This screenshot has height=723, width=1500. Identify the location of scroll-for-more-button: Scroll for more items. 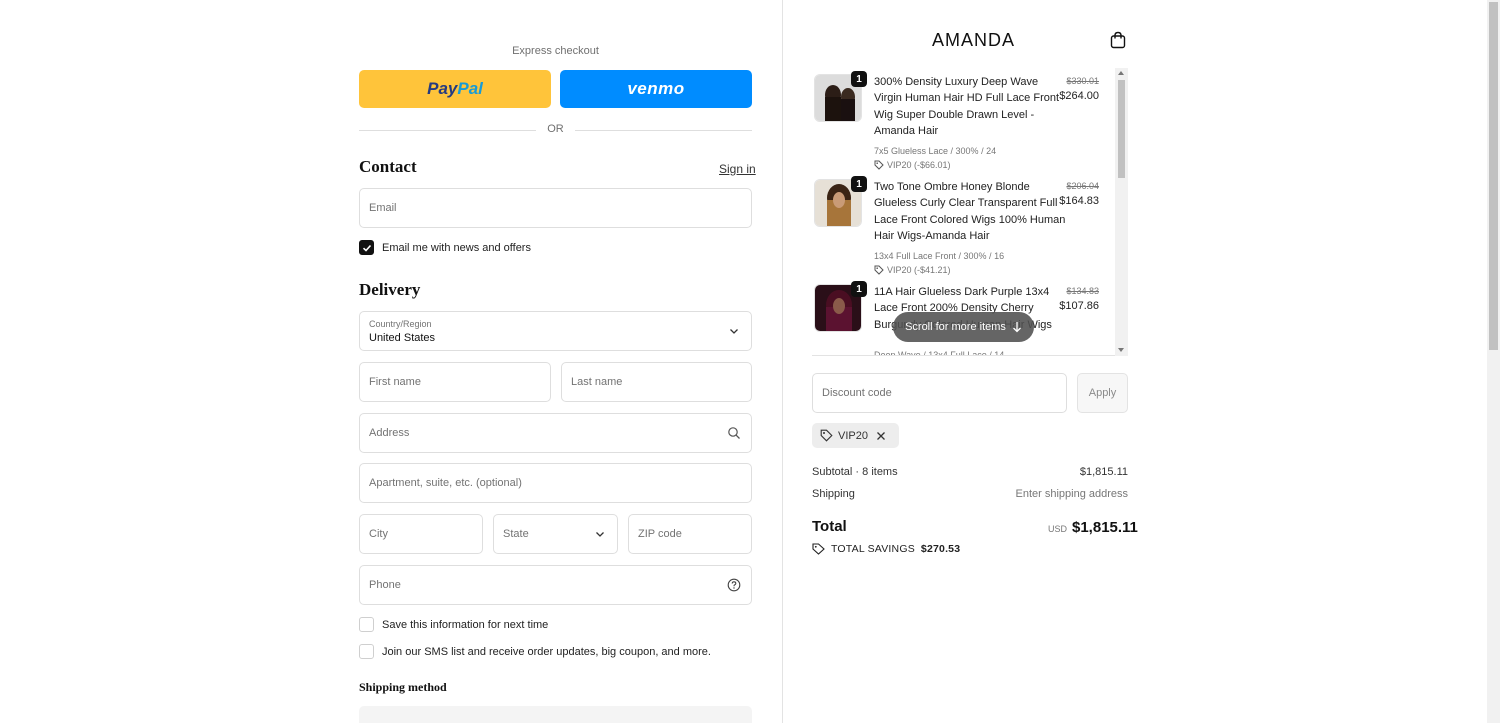
(963, 327).